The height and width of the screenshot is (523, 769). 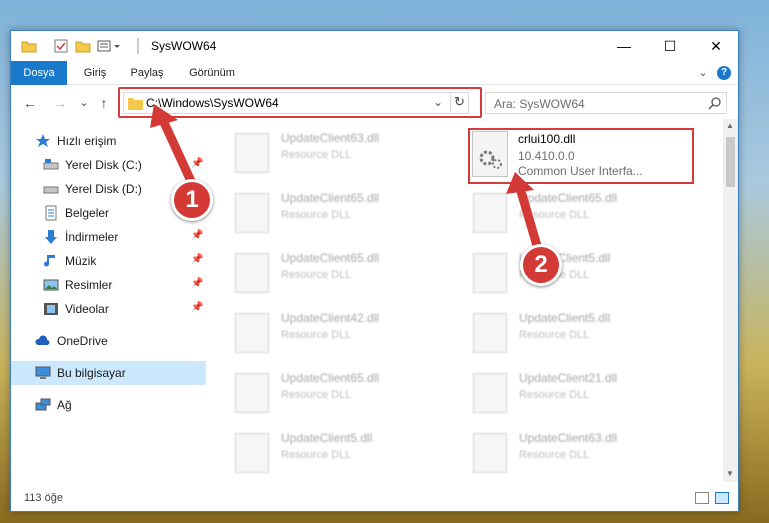 What do you see at coordinates (82, 341) in the screenshot?
I see `sidebar-item-label: OneDrive` at bounding box center [82, 341].